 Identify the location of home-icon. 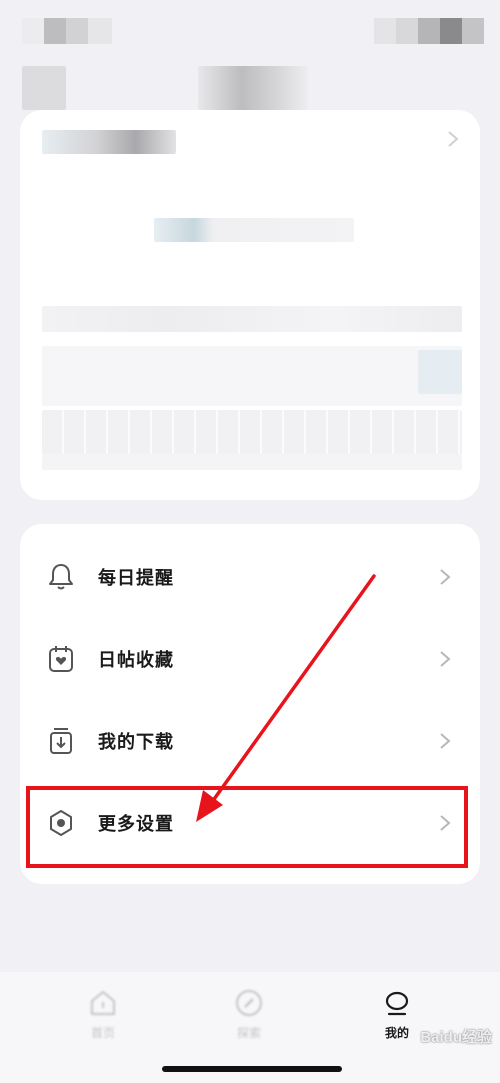
(103, 1003).